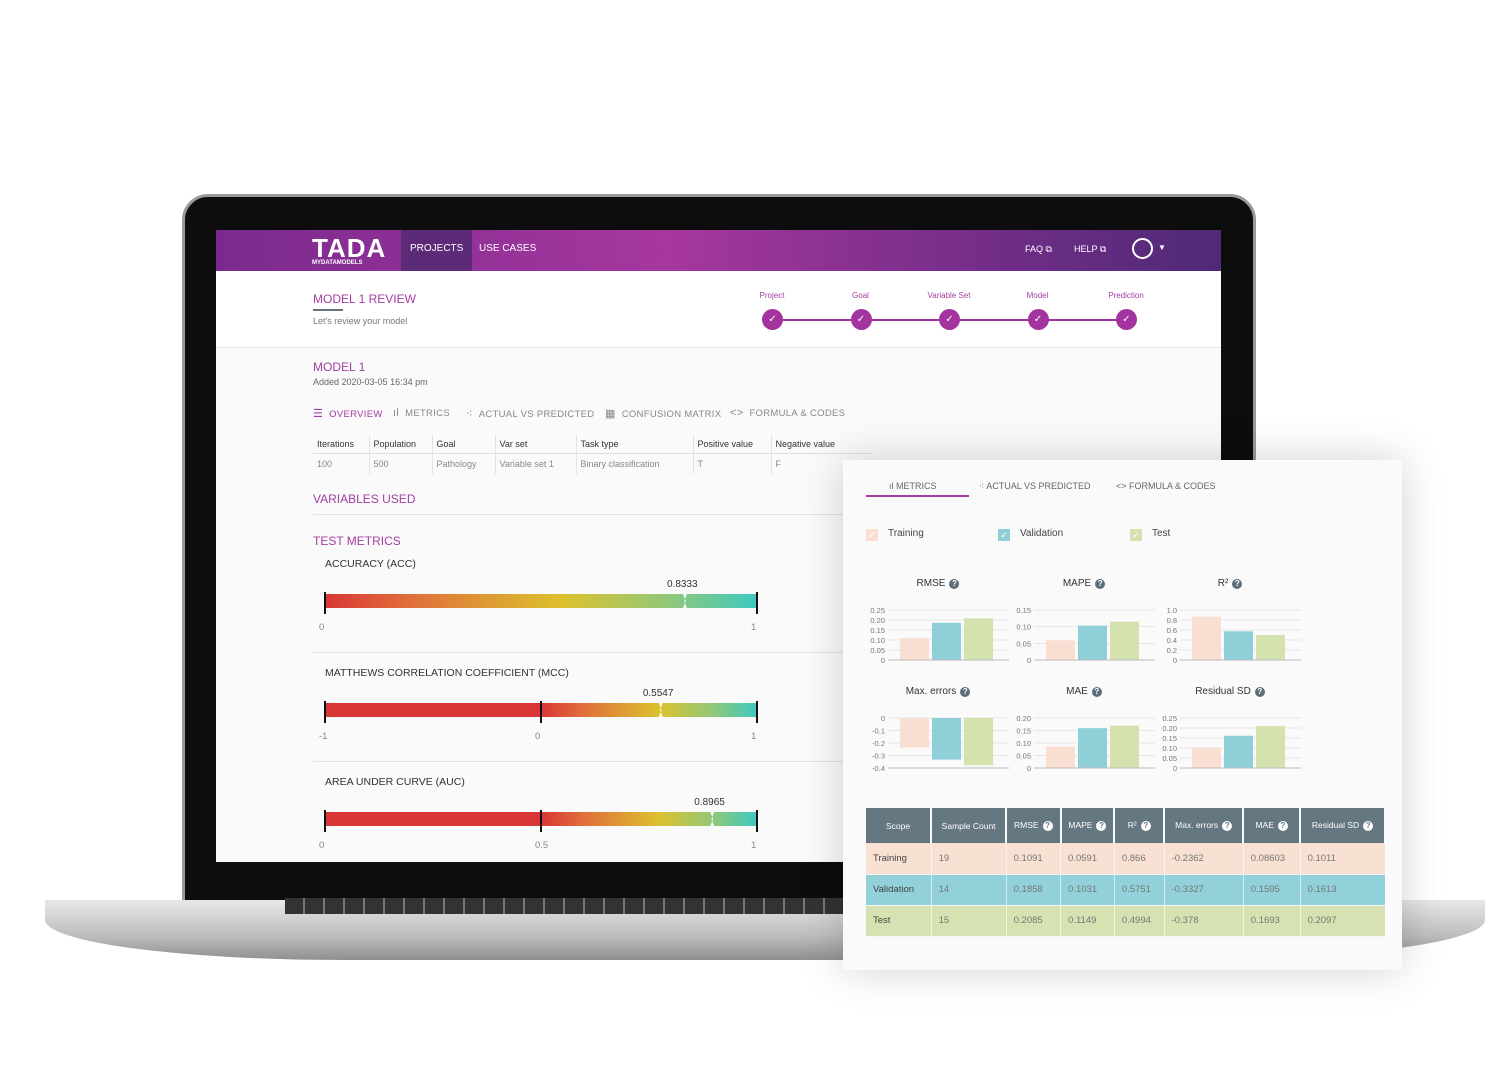 This screenshot has height=1088, width=1500. I want to click on gauge-title: ACCURACY (ACC), so click(370, 564).